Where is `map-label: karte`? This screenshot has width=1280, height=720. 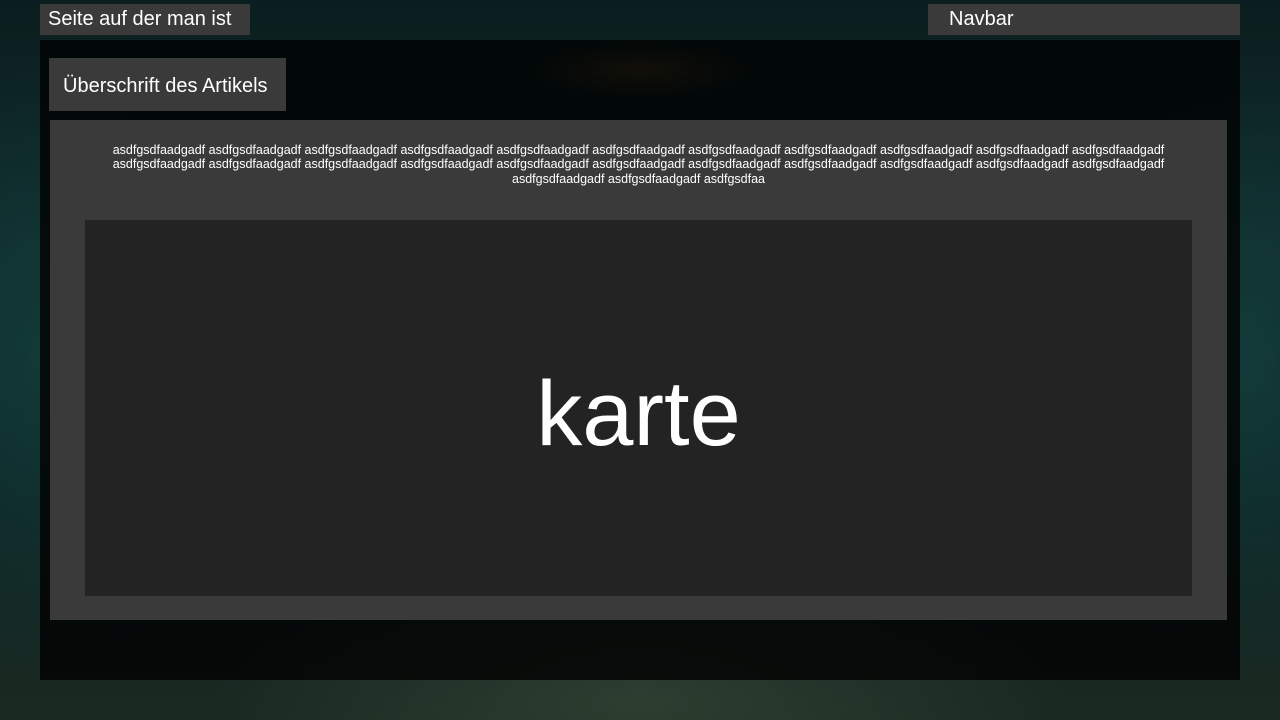
map-label: karte is located at coordinates (638, 414).